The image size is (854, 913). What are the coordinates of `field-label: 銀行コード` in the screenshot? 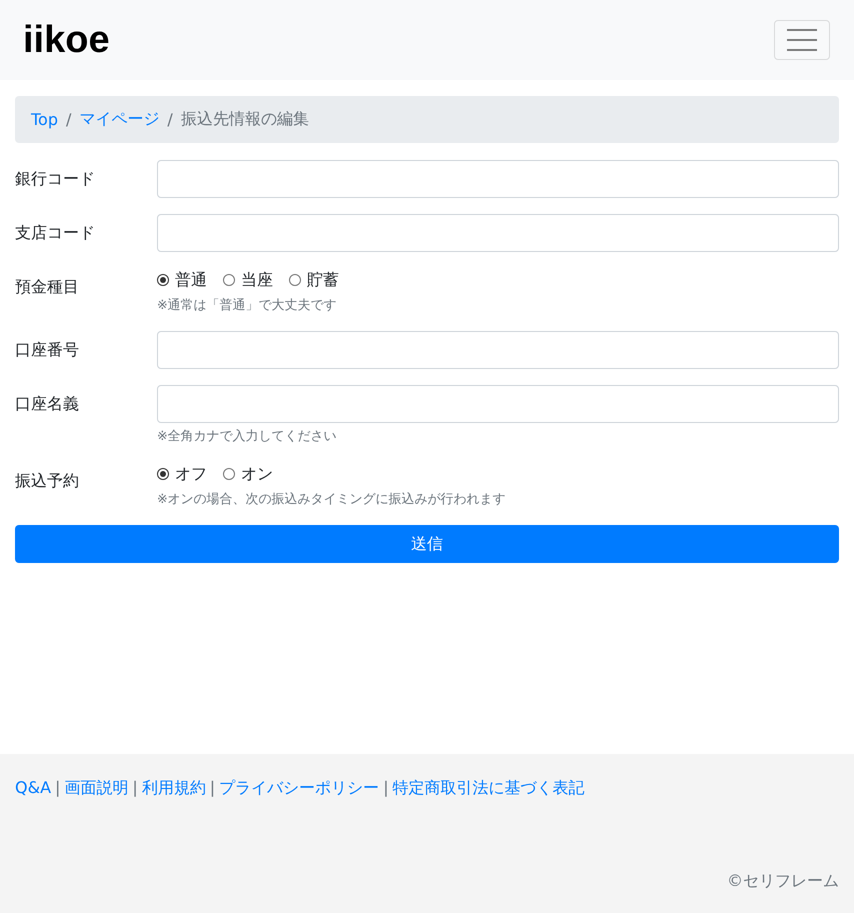 It's located at (55, 179).